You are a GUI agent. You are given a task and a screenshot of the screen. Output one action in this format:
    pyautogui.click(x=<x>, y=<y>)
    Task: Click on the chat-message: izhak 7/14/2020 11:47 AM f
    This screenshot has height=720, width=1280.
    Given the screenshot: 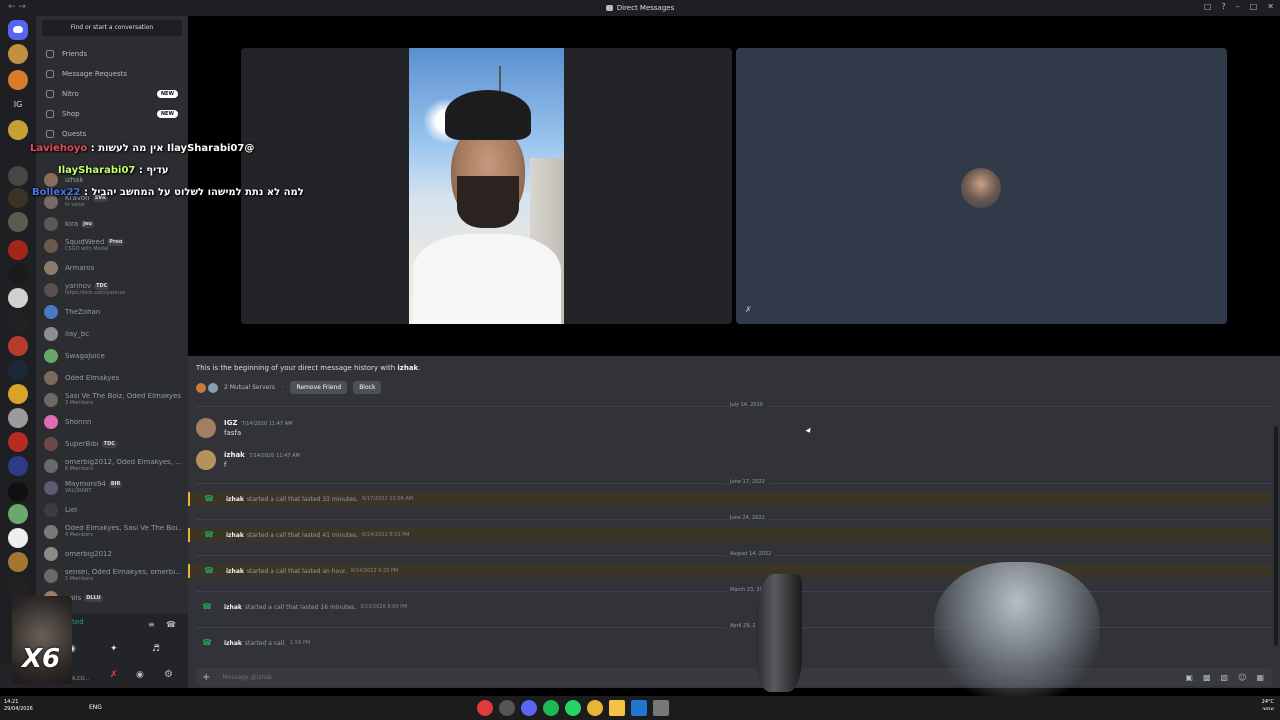 What is the action you would take?
    pyautogui.click(x=734, y=461)
    